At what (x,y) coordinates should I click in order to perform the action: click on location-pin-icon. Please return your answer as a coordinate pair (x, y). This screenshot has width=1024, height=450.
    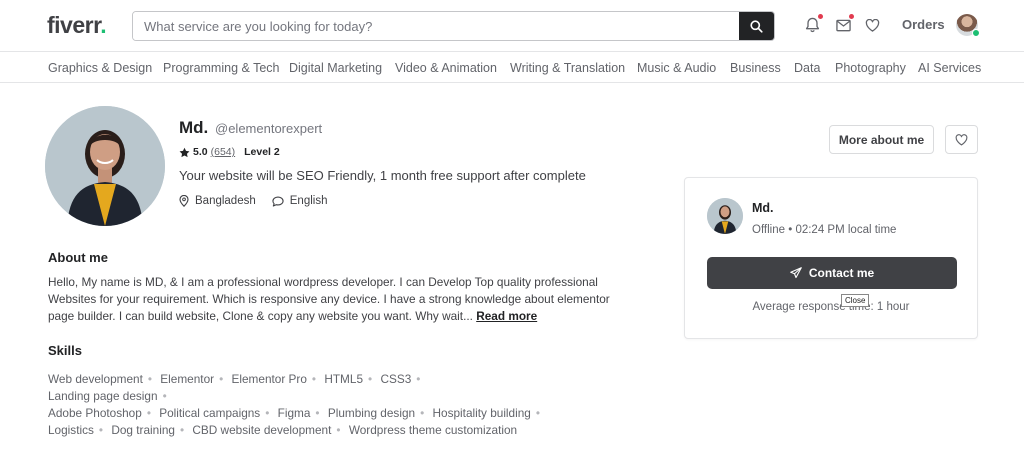
    Looking at the image, I should click on (184, 201).